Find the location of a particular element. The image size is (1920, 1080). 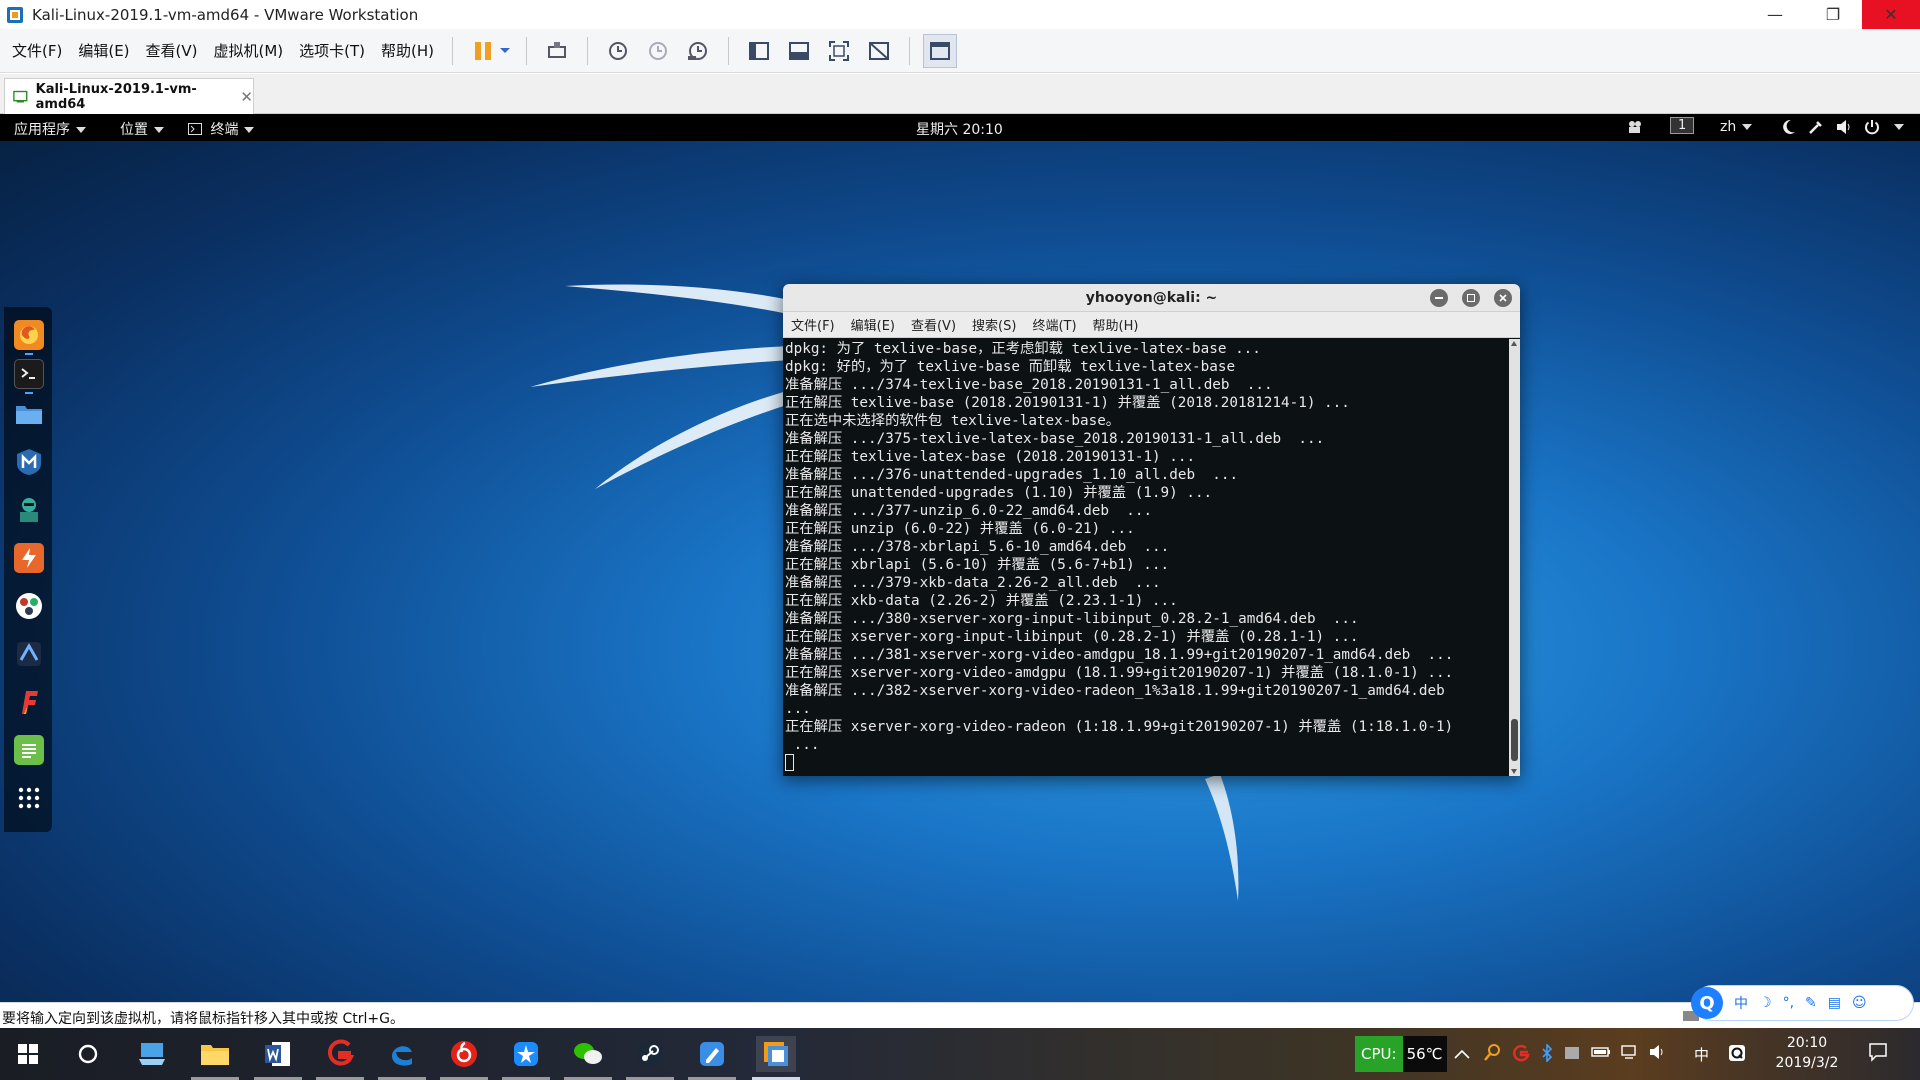

revert-snapshot-icon is located at coordinates (658, 51).